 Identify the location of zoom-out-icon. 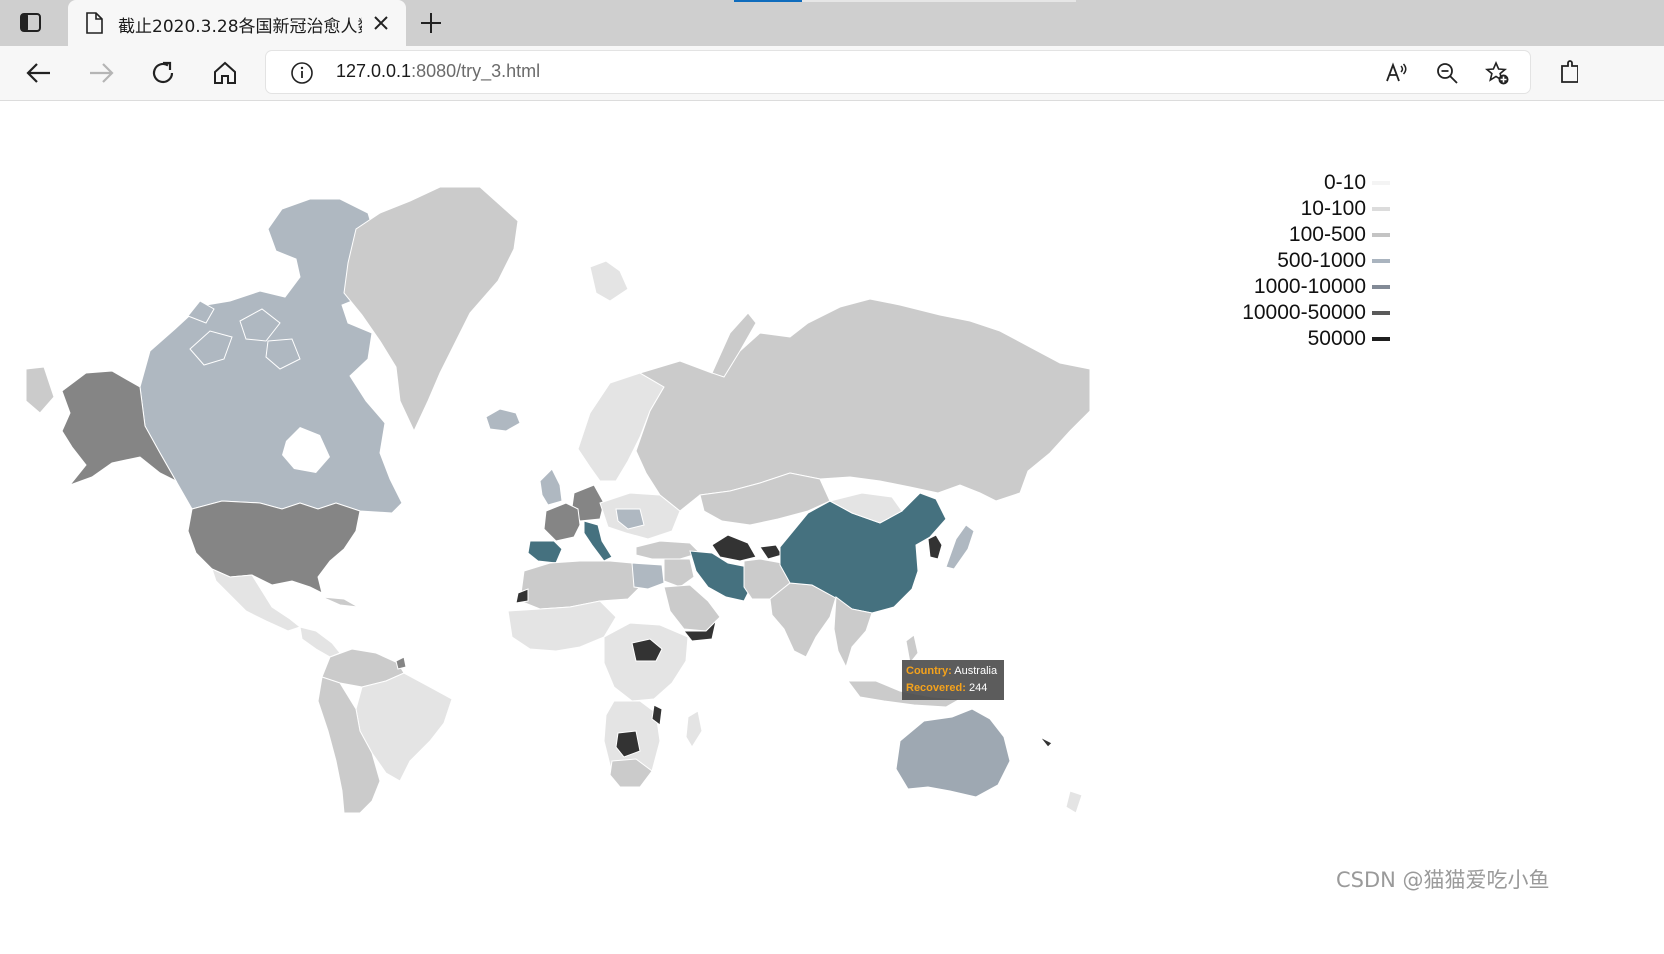
(1447, 73).